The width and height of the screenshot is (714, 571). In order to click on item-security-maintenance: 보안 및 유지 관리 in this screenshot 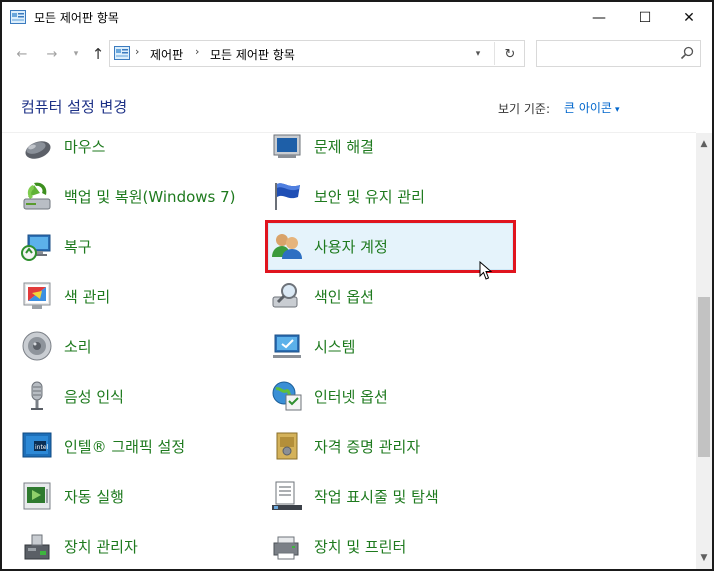, I will do `click(390, 196)`.